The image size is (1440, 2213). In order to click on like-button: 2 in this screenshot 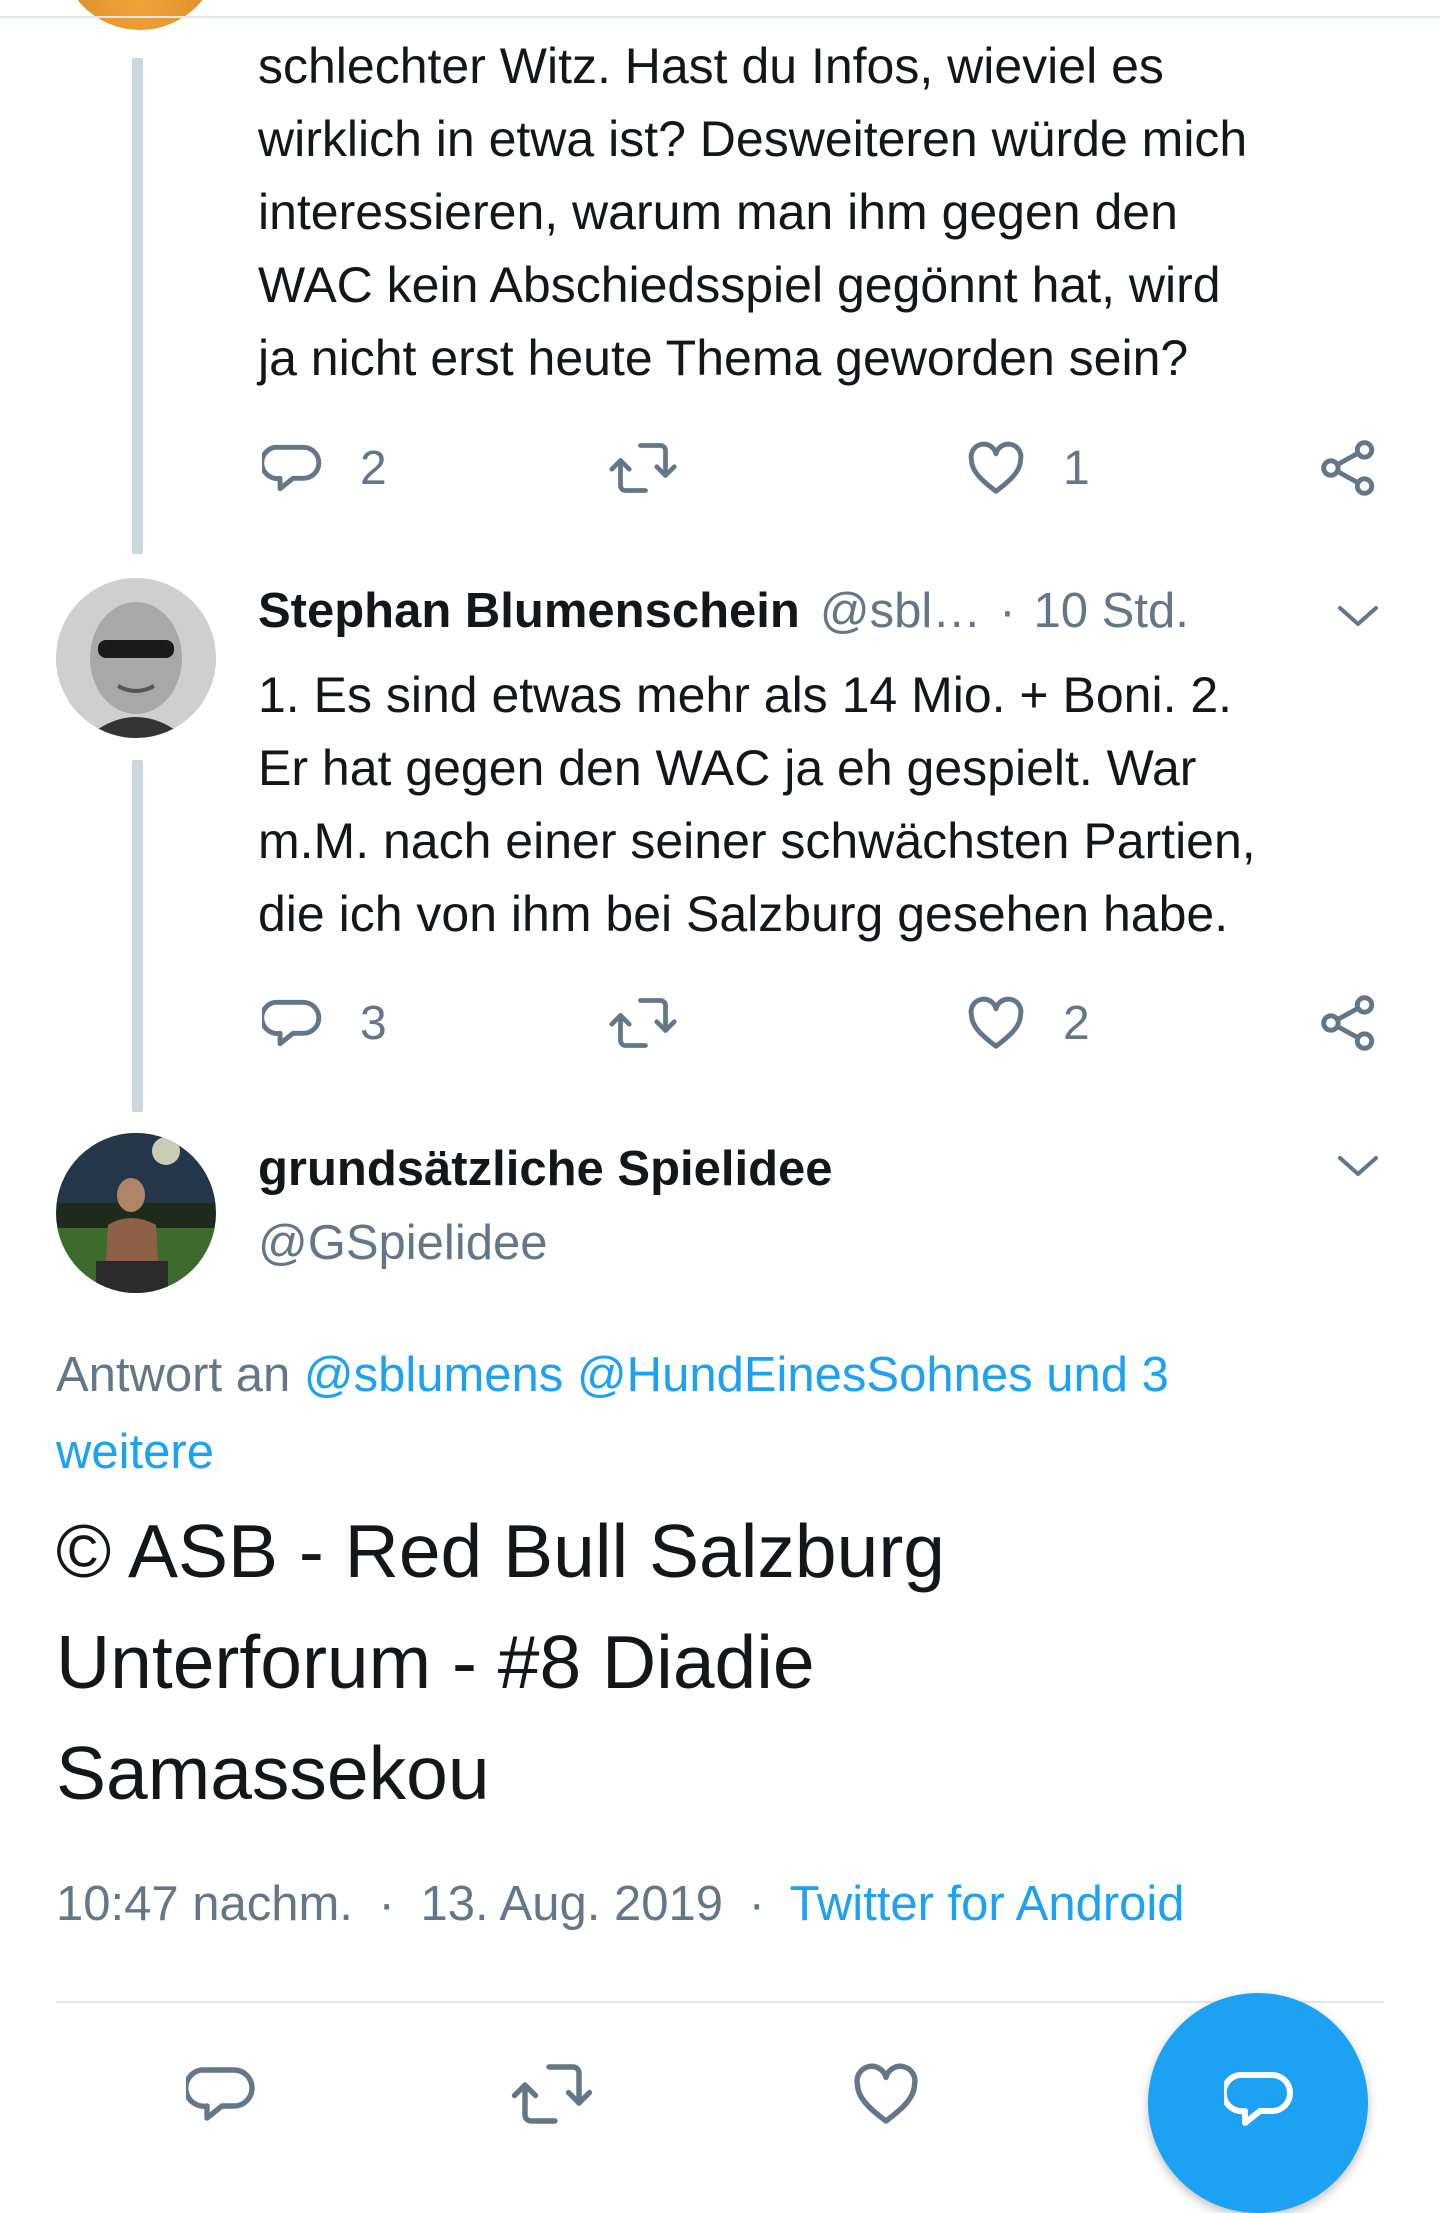, I will do `click(1027, 1023)`.